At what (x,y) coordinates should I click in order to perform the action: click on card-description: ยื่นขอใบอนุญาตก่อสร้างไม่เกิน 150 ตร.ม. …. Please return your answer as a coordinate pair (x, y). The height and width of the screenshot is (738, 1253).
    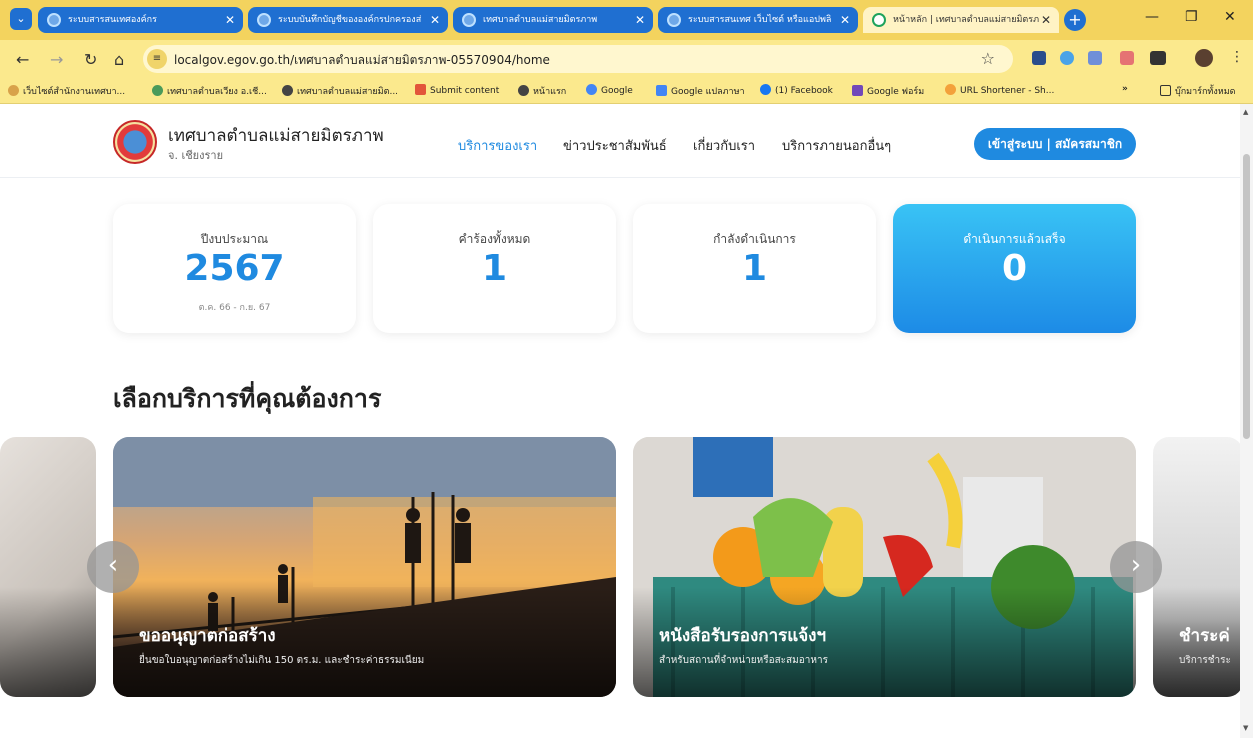
    Looking at the image, I should click on (282, 660).